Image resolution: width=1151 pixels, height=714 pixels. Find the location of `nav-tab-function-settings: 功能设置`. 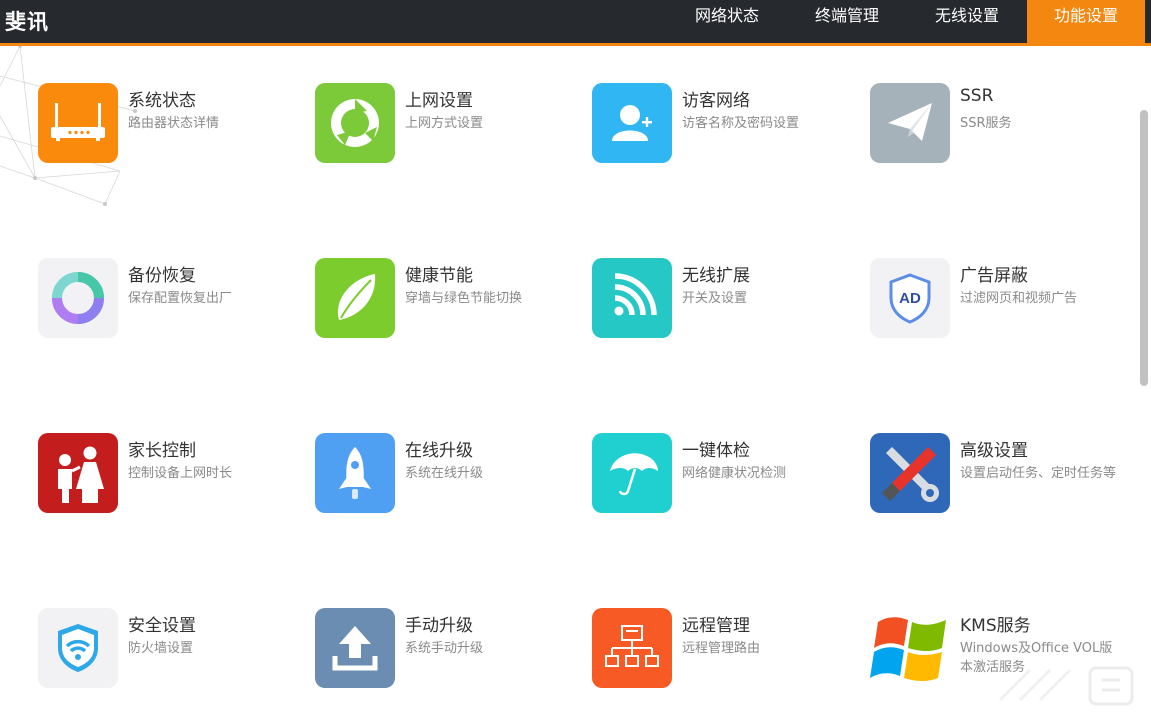

nav-tab-function-settings: 功能设置 is located at coordinates (1086, 21).